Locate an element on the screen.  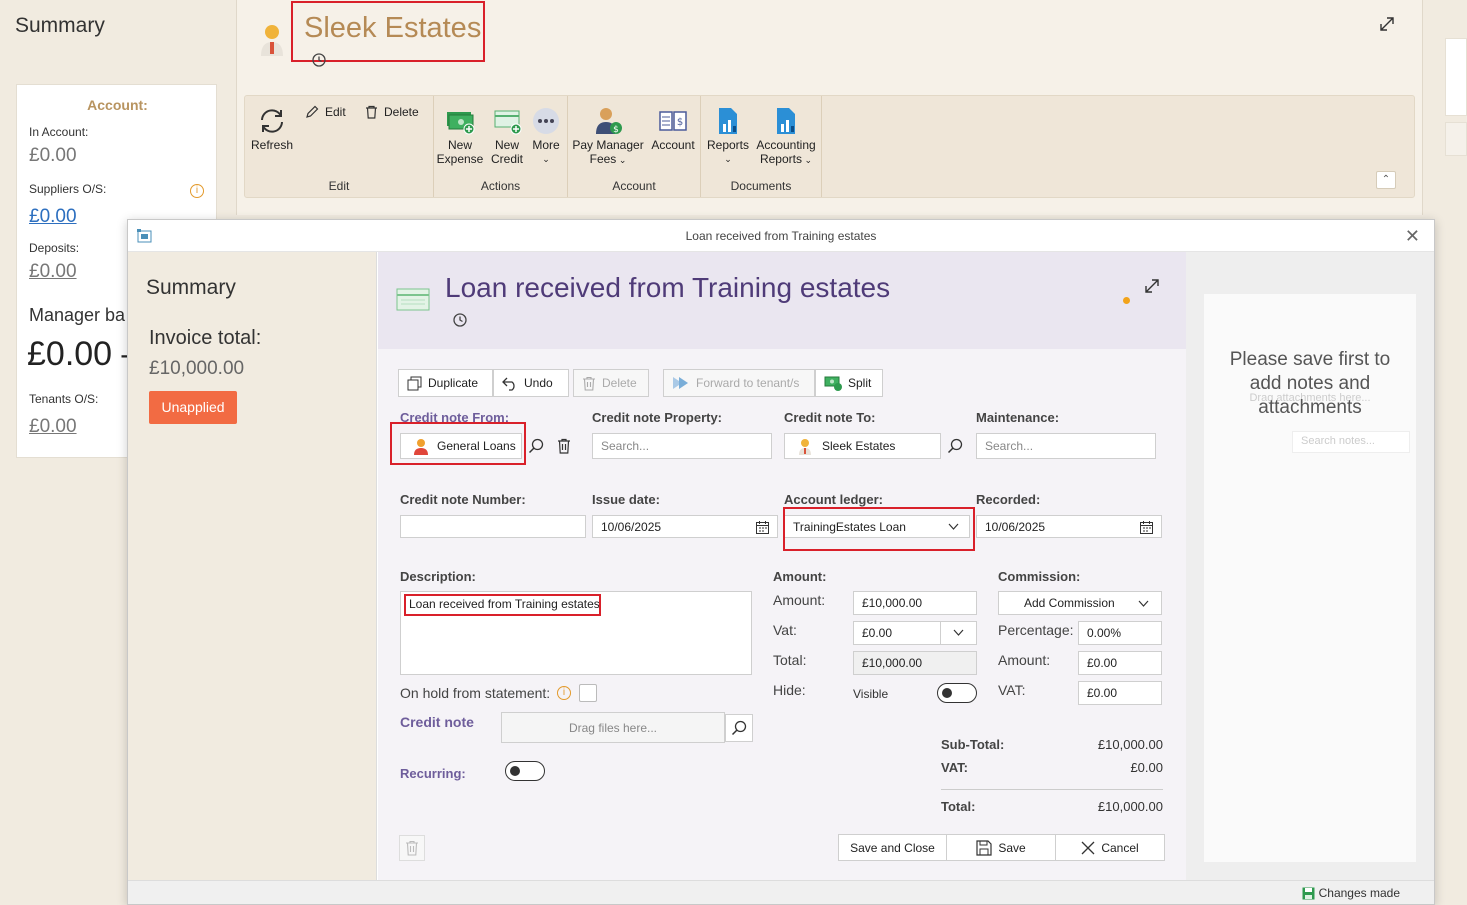
undo-icon is located at coordinates (508, 384).